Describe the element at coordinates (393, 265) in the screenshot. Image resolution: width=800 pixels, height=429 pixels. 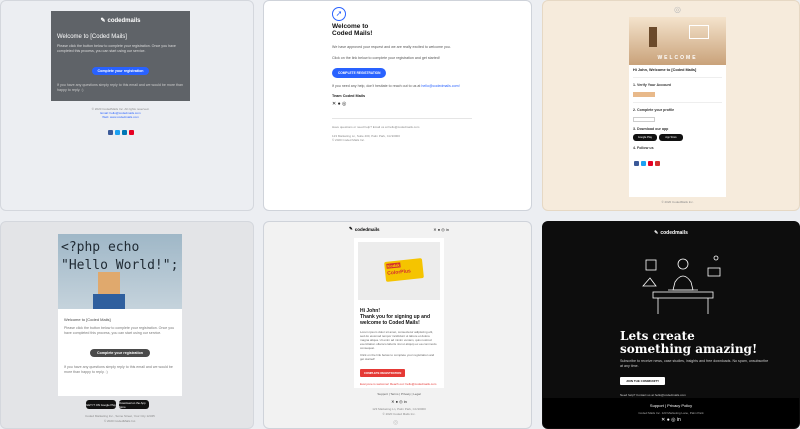
I see `film-brand: Kodak` at that location.